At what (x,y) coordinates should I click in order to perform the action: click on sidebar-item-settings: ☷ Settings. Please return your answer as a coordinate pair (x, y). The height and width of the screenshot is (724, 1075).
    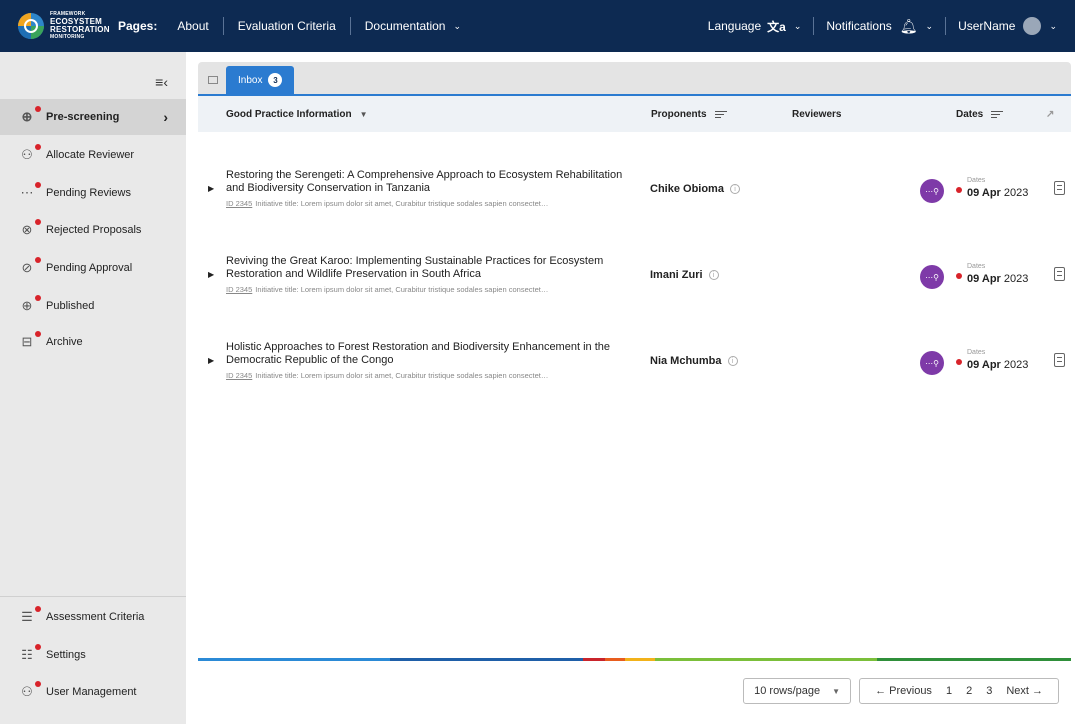
    Looking at the image, I should click on (93, 655).